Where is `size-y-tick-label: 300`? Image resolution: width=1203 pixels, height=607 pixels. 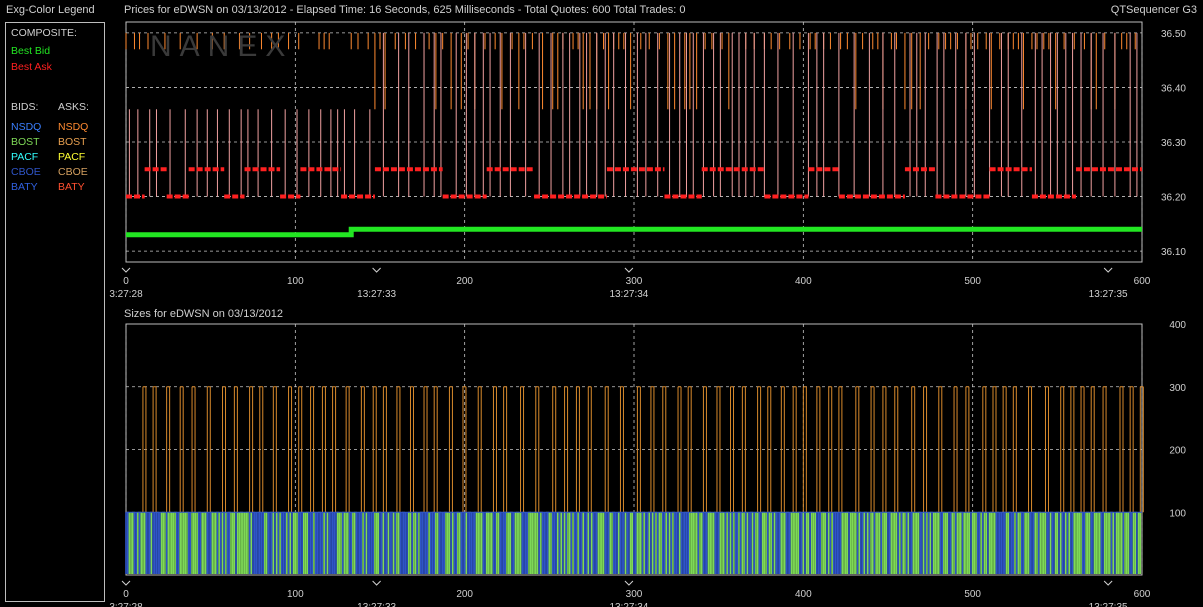
size-y-tick-label: 300 is located at coordinates (1177, 388).